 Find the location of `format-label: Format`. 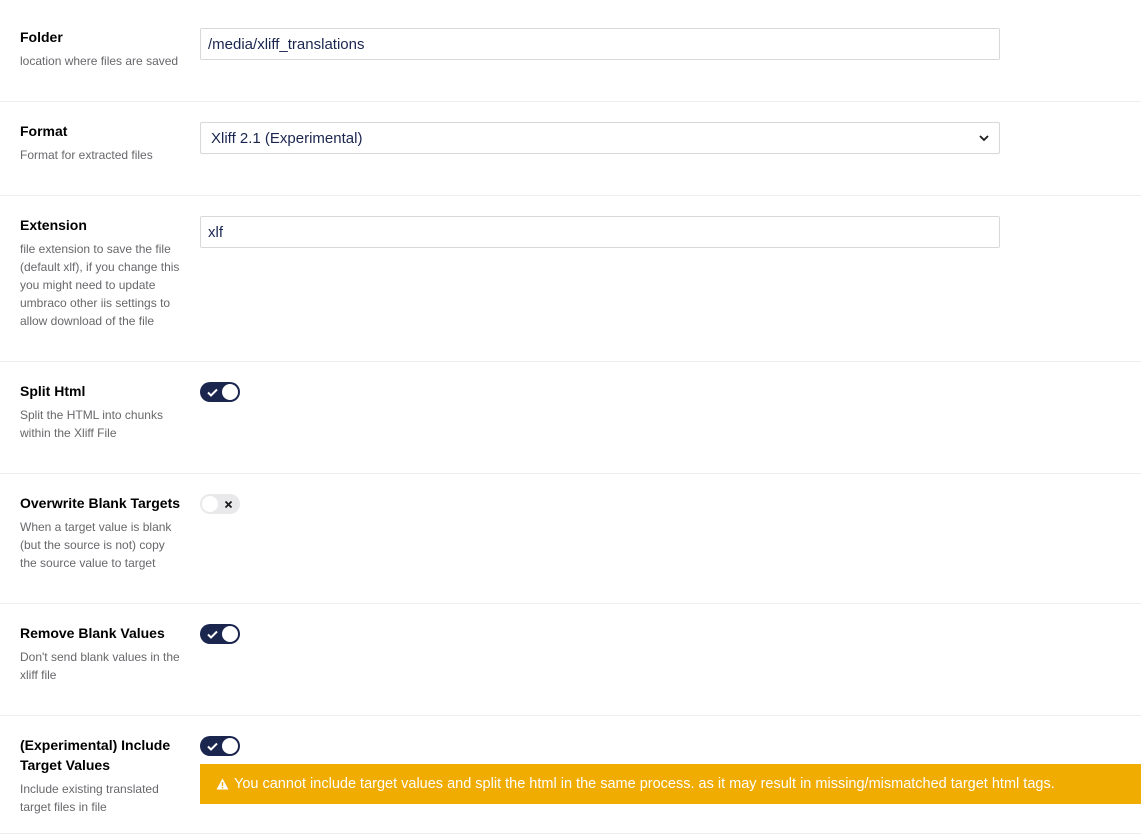

format-label: Format is located at coordinates (44, 131).